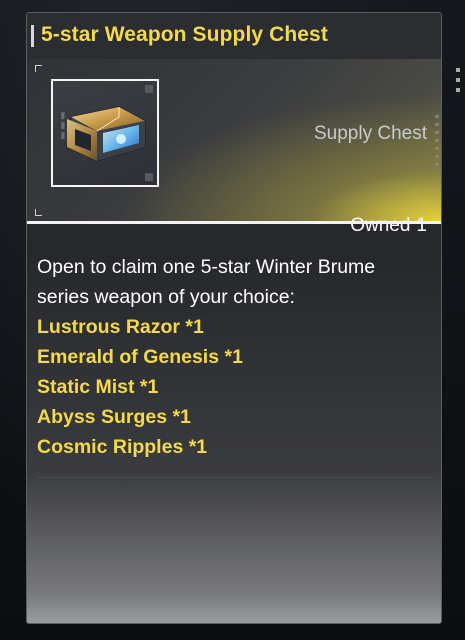 This screenshot has height=640, width=465. Describe the element at coordinates (122, 447) in the screenshot. I see `weapon-choice-item: Cosmic Ripples *1` at that location.